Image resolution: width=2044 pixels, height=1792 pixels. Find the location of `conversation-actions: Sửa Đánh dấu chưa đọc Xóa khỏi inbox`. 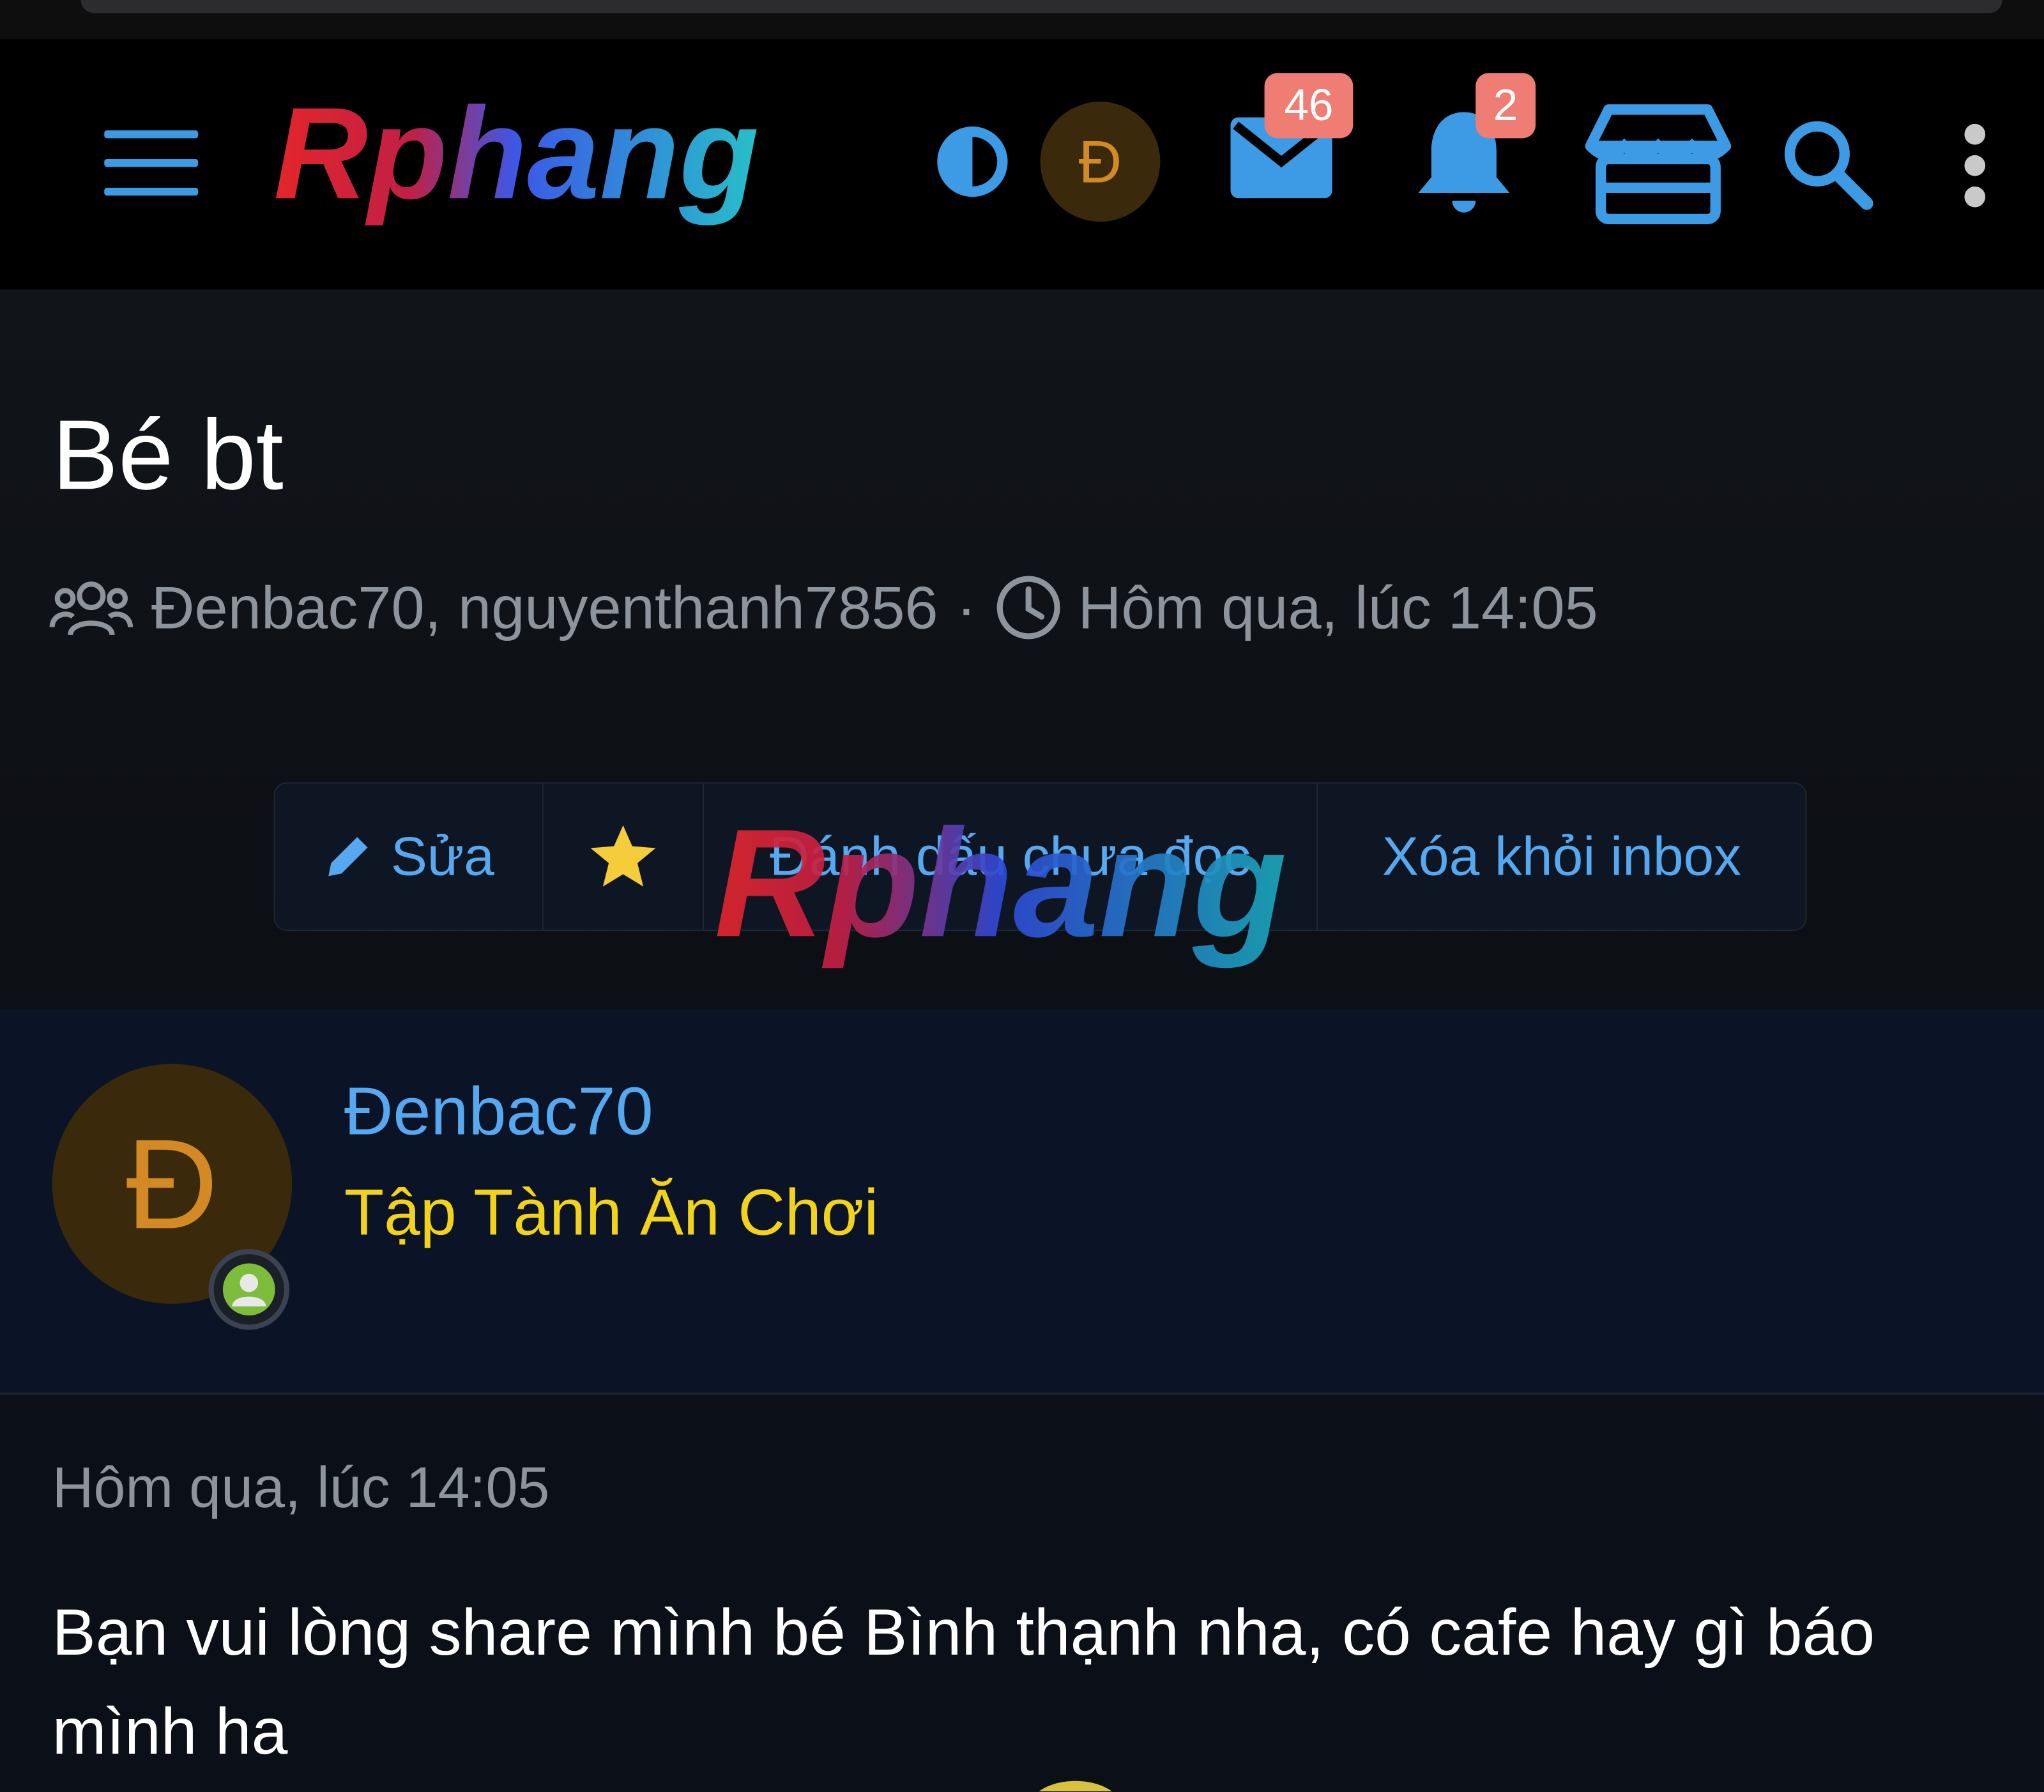

conversation-actions: Sửa Đánh dấu chưa đọc Xóa khỏi inbox is located at coordinates (1040, 857).